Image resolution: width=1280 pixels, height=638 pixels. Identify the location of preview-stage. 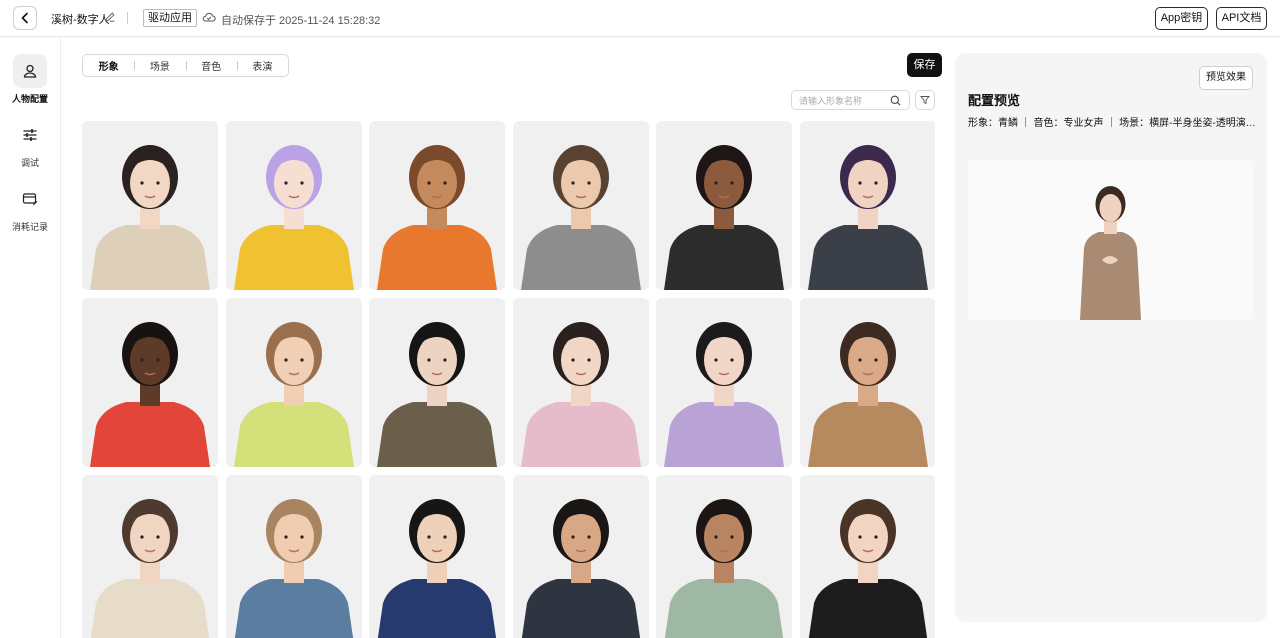
(1110, 240).